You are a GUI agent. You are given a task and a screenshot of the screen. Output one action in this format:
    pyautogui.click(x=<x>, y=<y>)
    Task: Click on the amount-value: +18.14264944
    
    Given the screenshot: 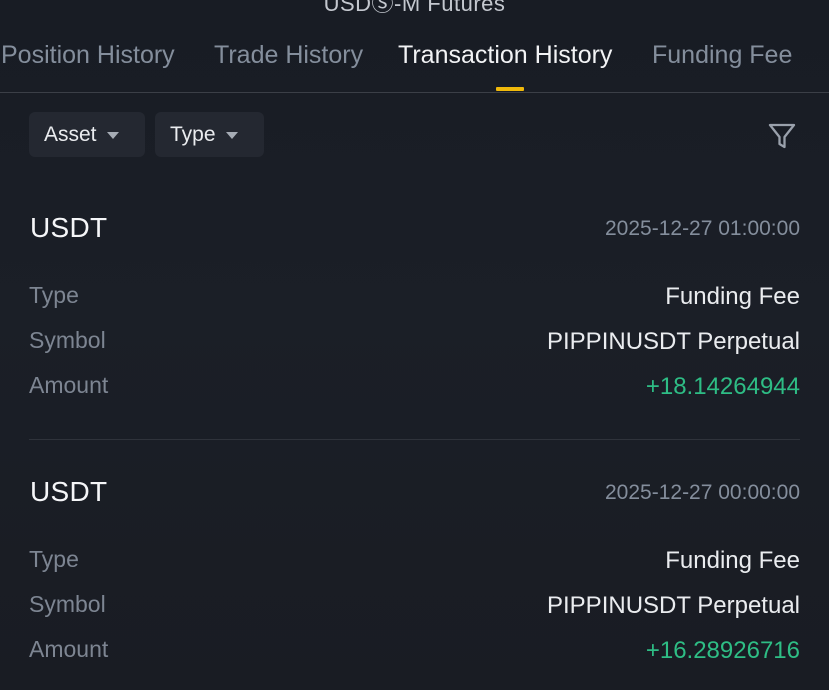 What is the action you would take?
    pyautogui.click(x=722, y=386)
    